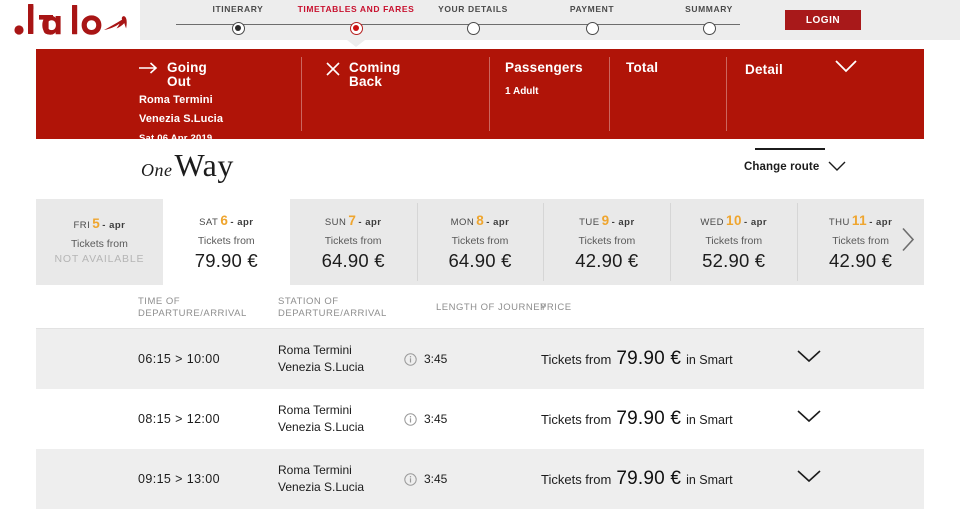  Describe the element at coordinates (825, 94) in the screenshot. I see `summary-detail: Detail` at that location.